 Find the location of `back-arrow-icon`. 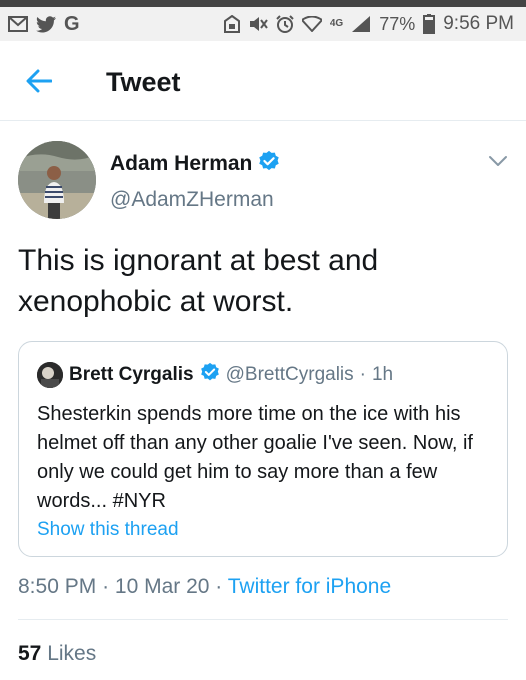

back-arrow-icon is located at coordinates (39, 81).